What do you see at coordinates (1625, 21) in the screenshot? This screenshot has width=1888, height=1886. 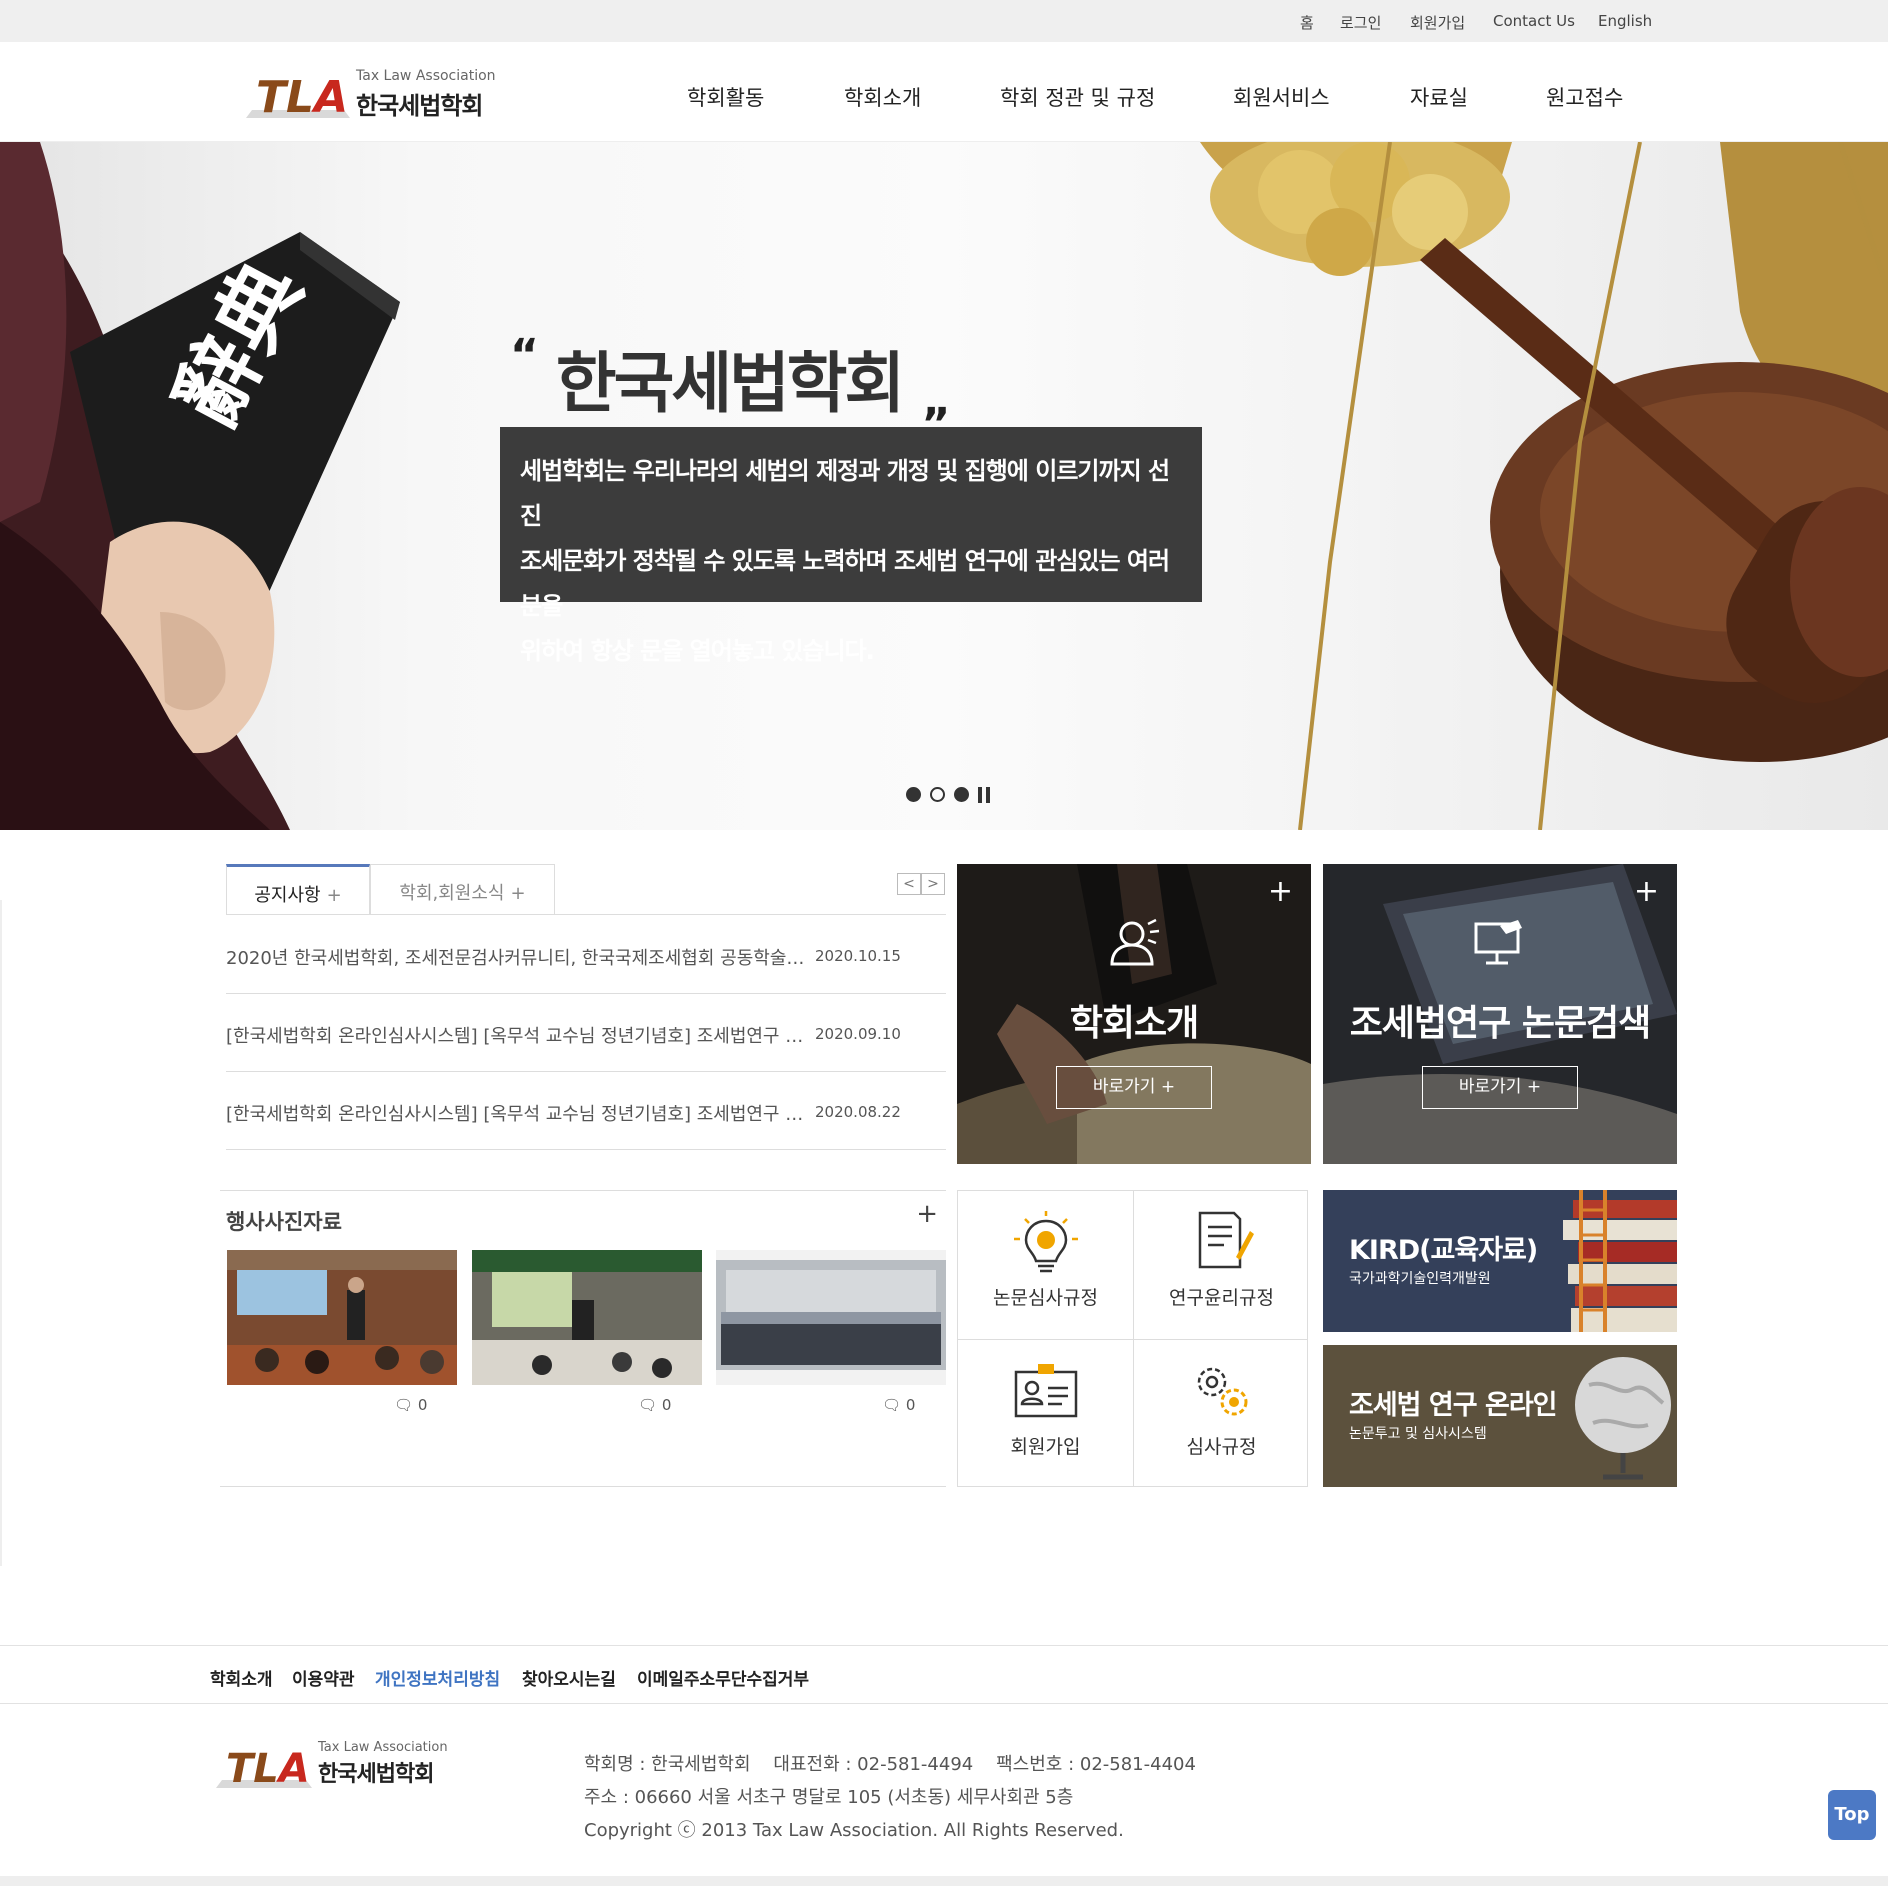 I see `english-link: English` at bounding box center [1625, 21].